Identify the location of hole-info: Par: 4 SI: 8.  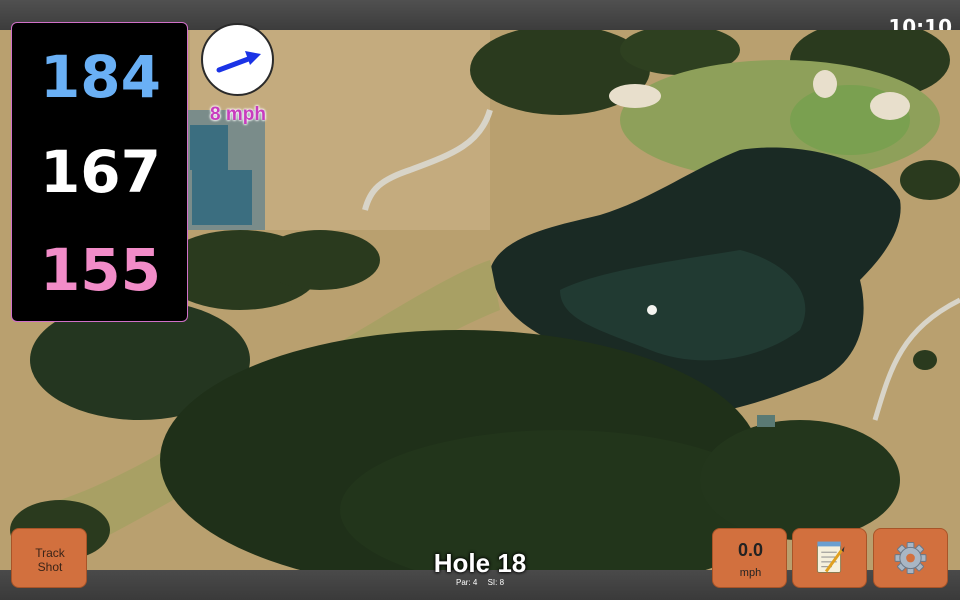
(480, 582).